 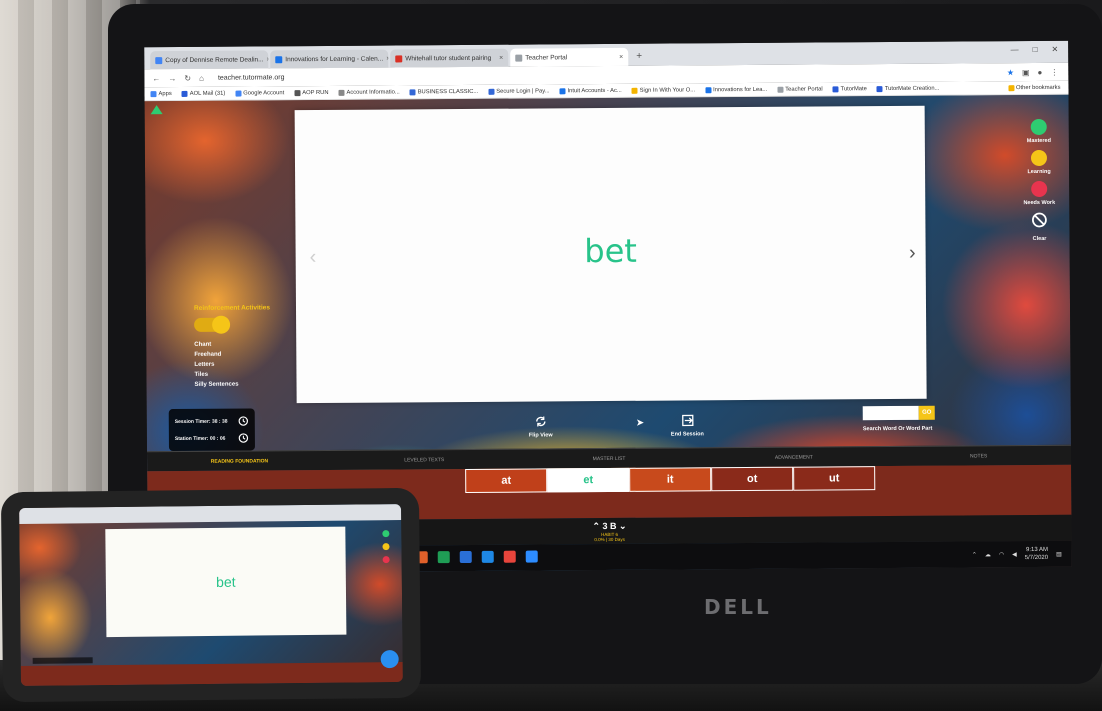 What do you see at coordinates (209, 60) in the screenshot?
I see `browser-tab-1: Copy of Dennise Remote Dealin...×` at bounding box center [209, 60].